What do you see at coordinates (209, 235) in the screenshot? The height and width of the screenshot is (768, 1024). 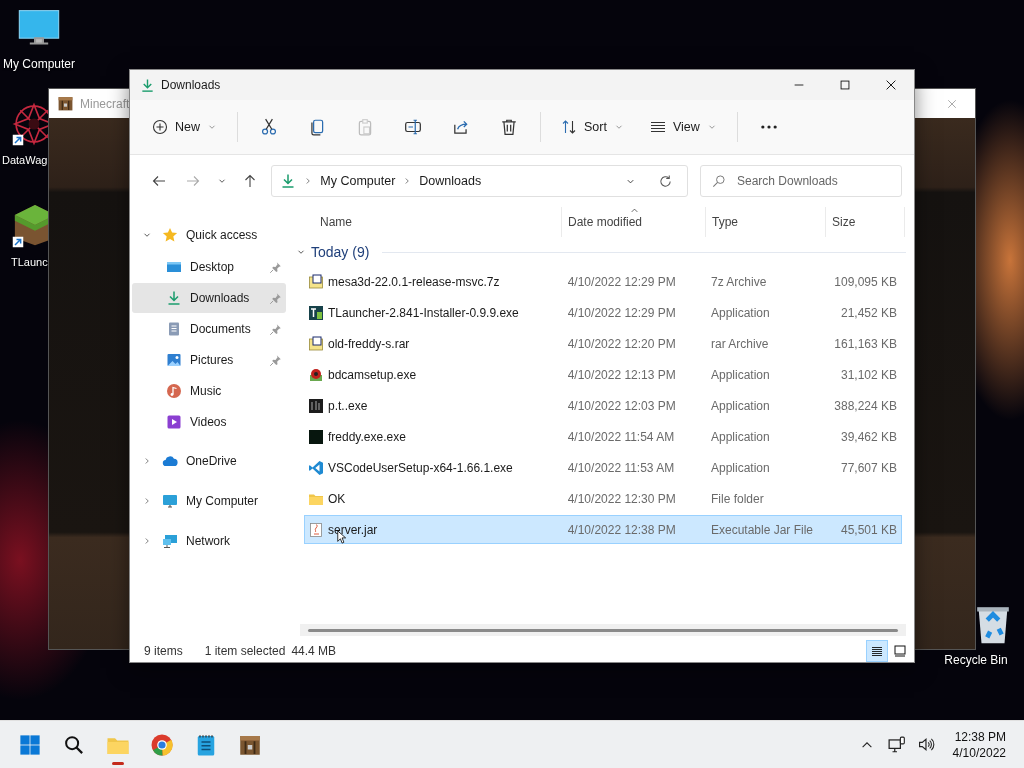 I see `sidebar-item: Quick access` at bounding box center [209, 235].